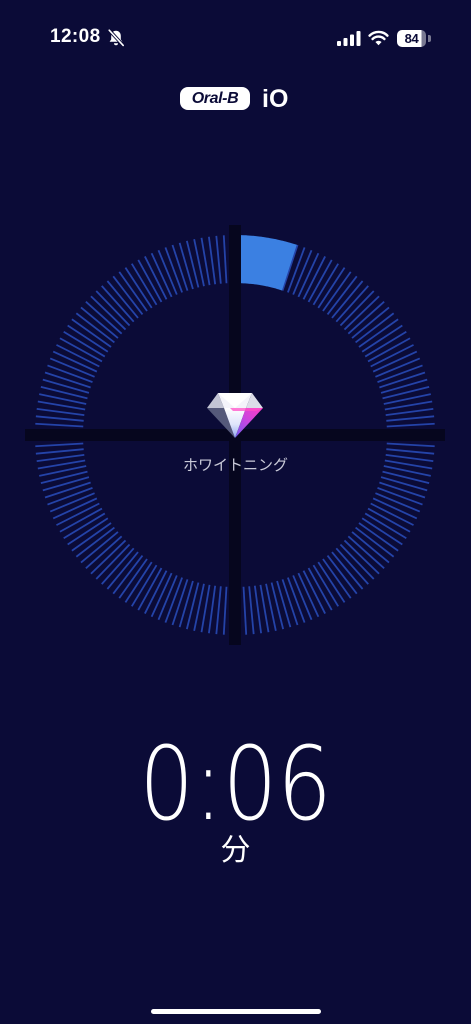 This screenshot has height=1024, width=471. I want to click on status-time: 12:08, so click(75, 36).